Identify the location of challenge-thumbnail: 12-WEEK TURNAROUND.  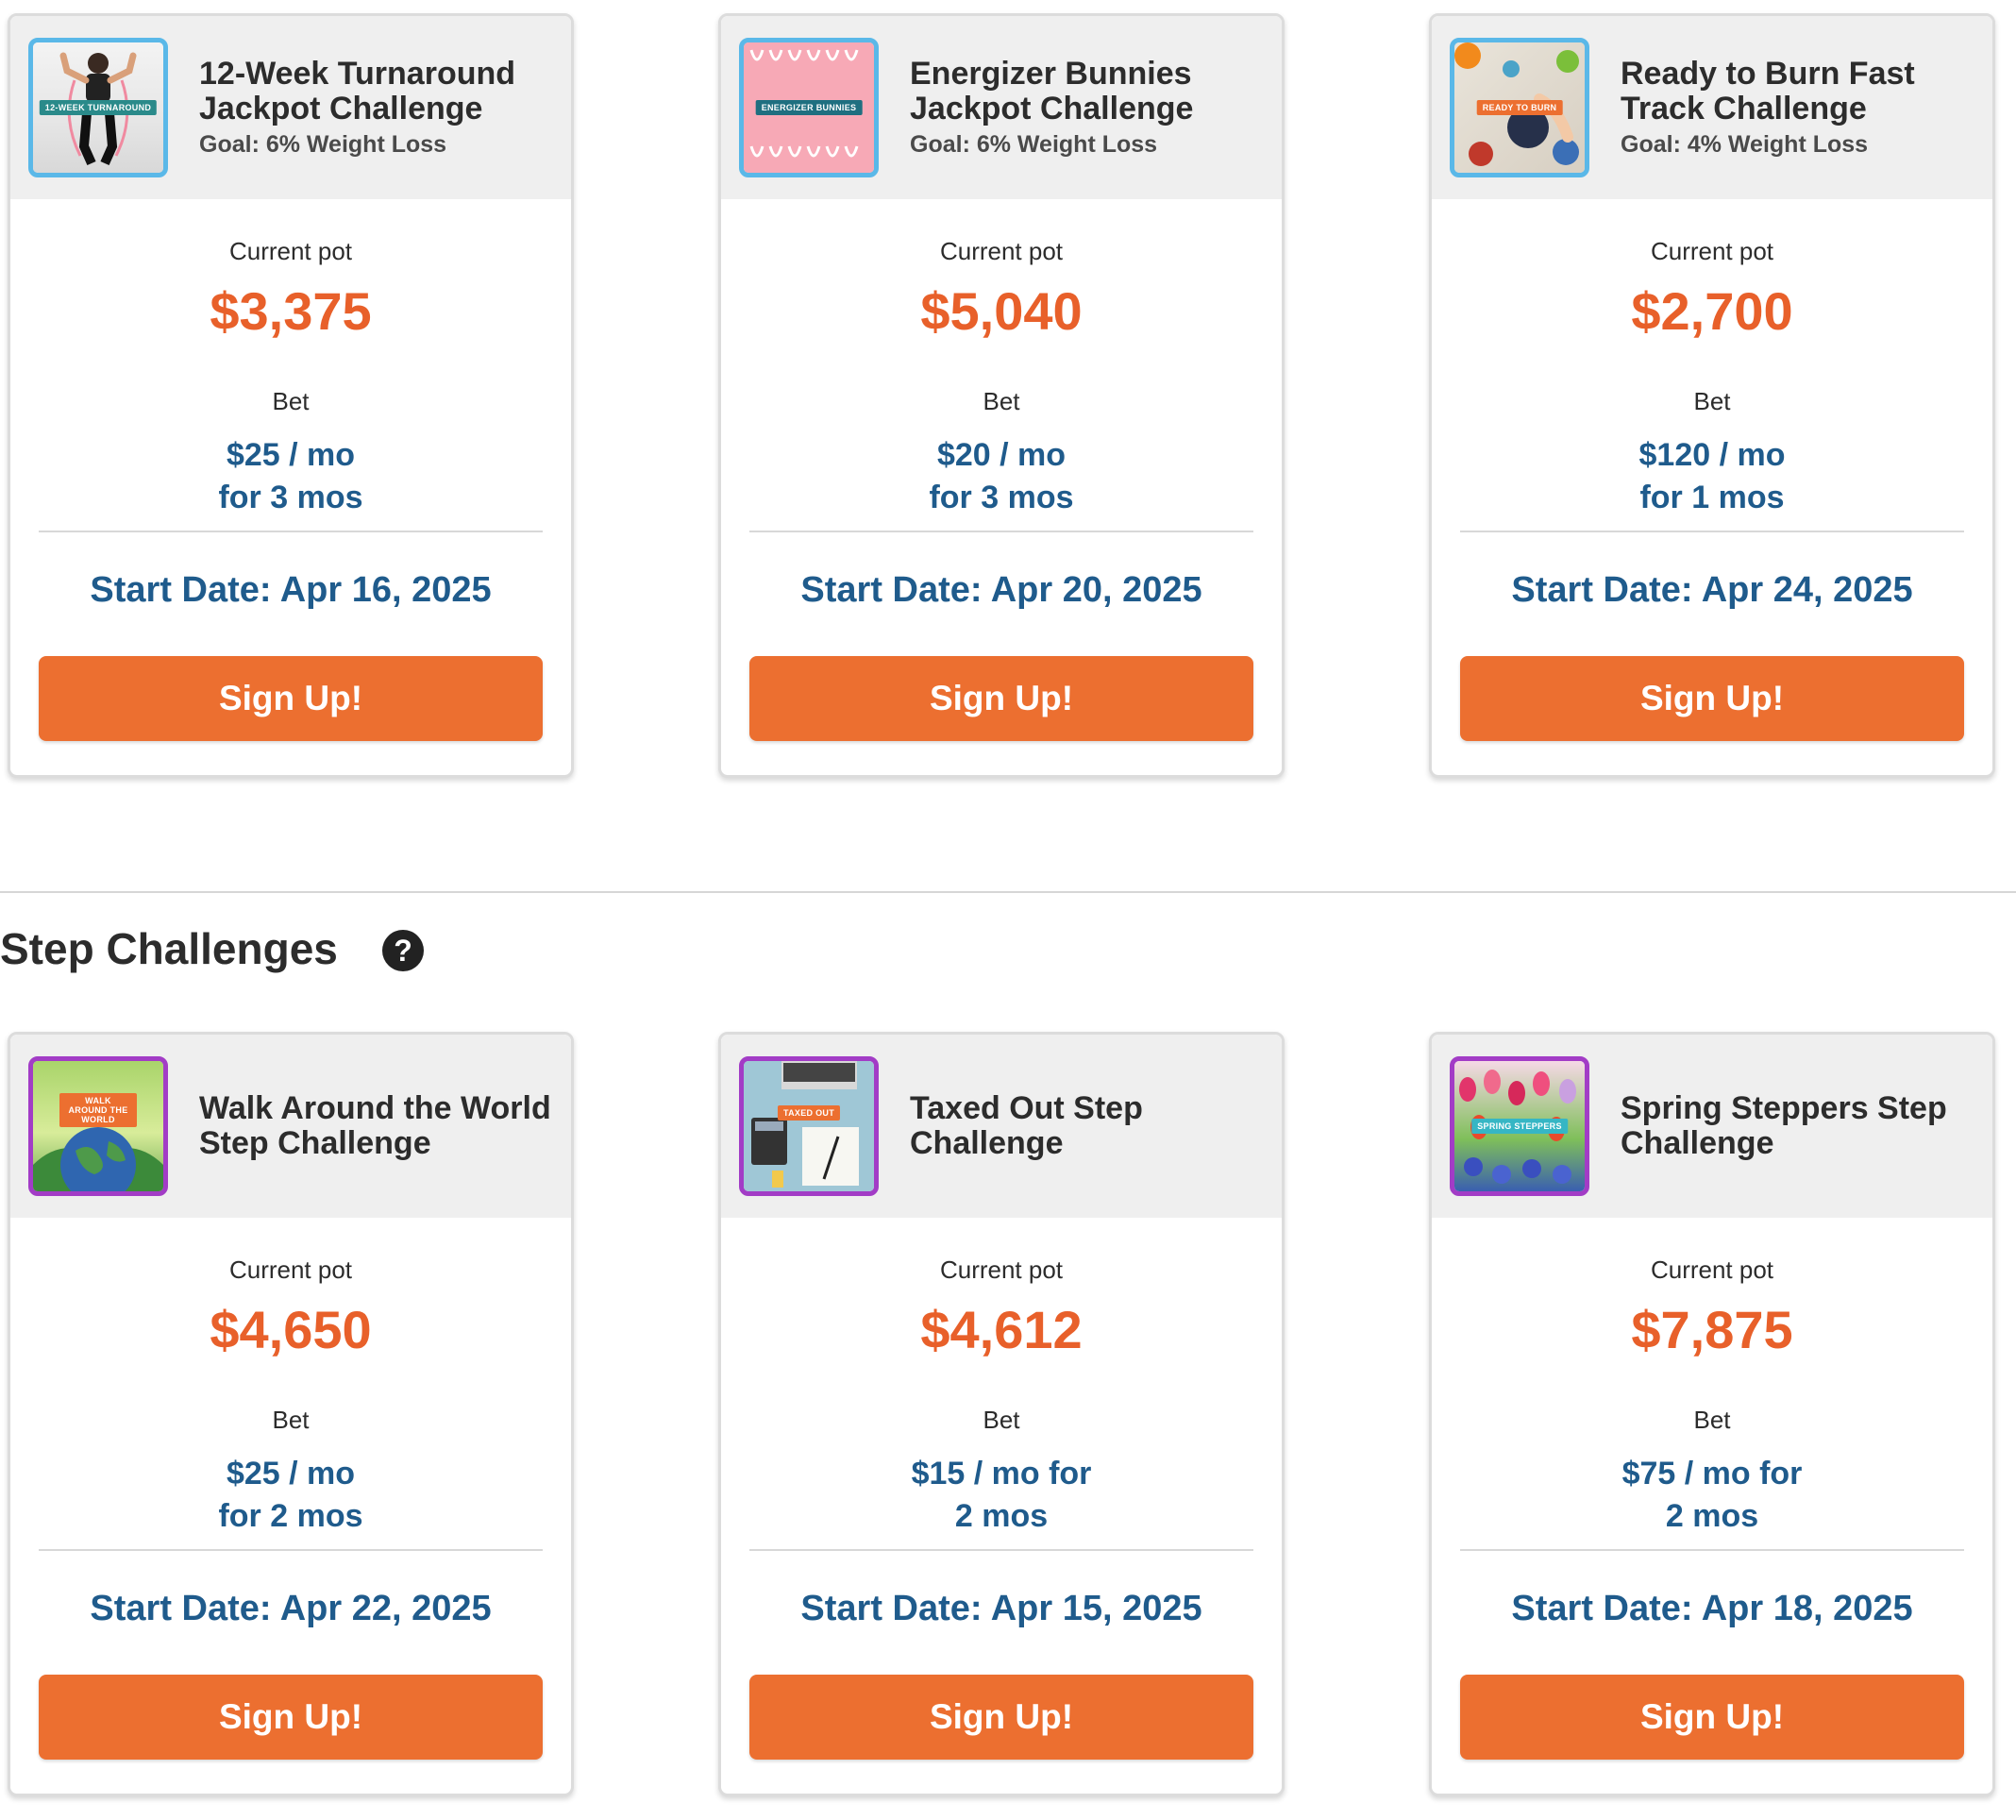
(98, 107).